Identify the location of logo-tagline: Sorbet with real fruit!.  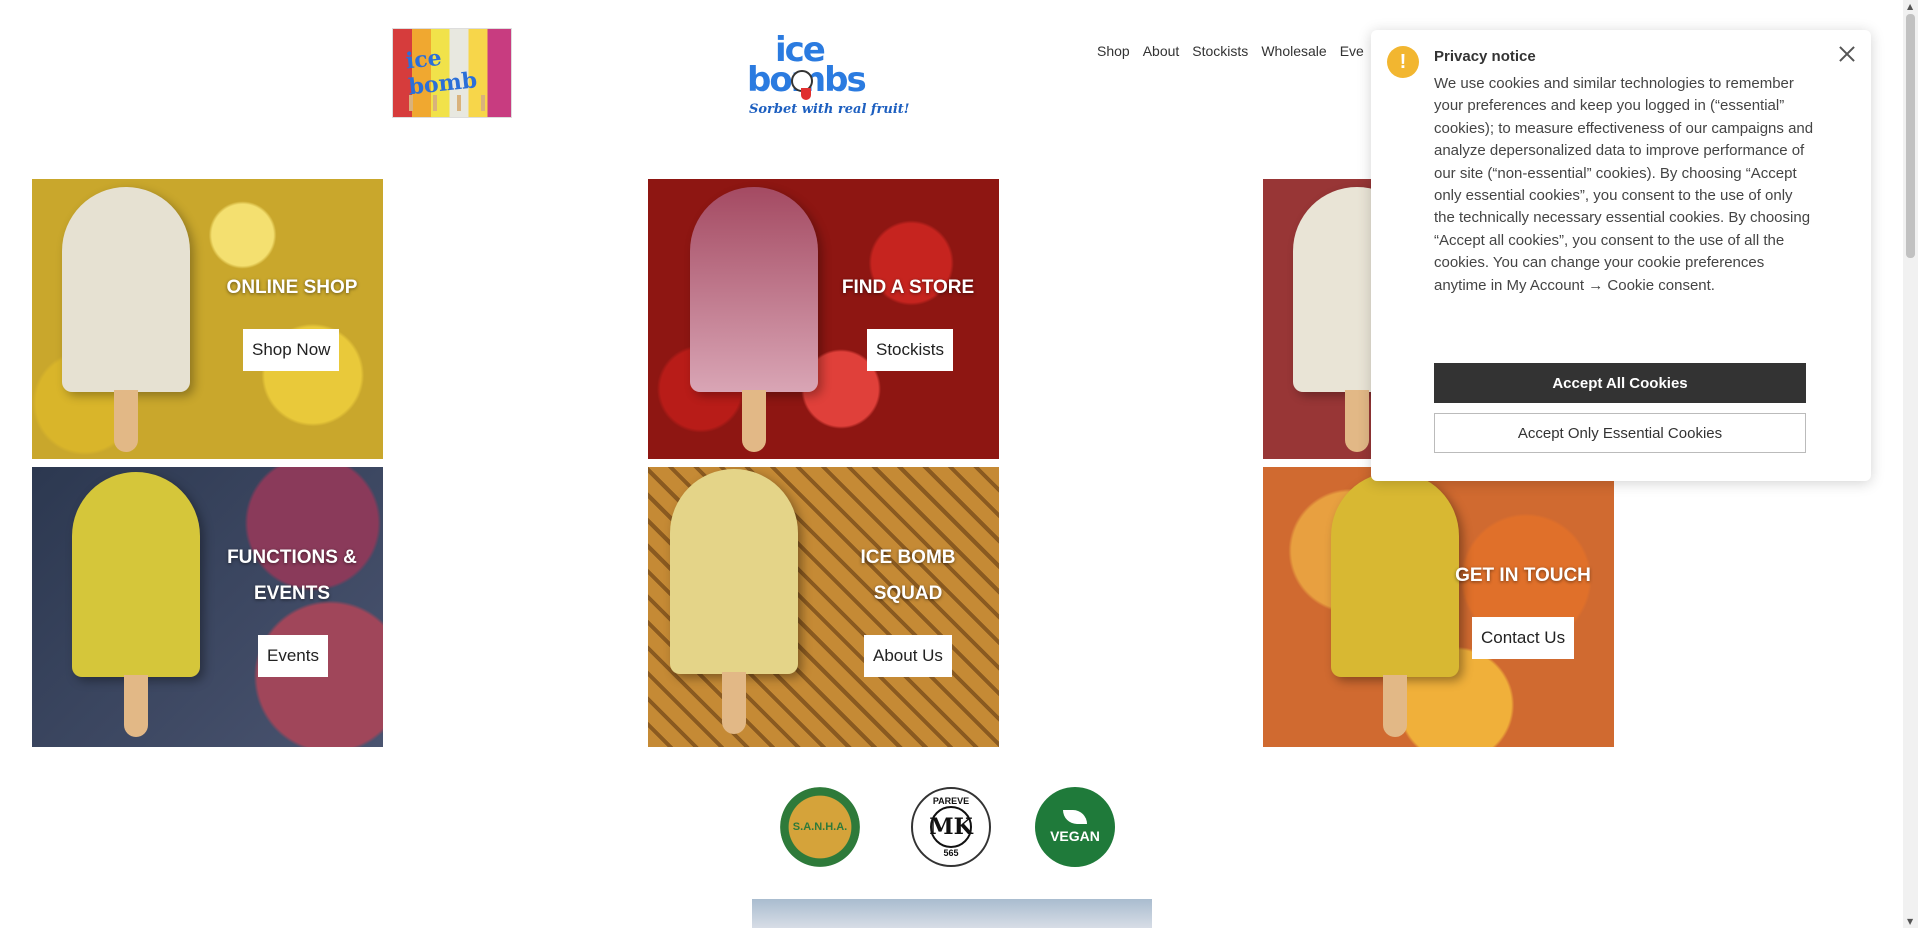
(829, 109).